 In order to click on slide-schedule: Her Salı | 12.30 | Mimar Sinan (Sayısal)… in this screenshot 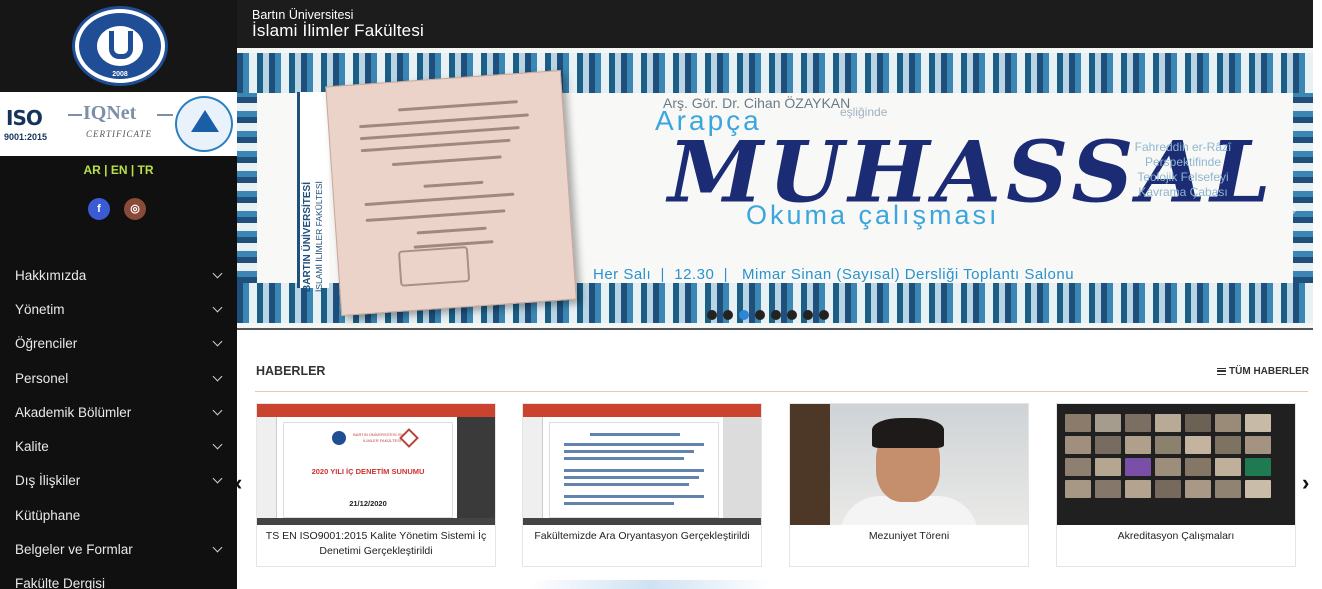, I will do `click(834, 274)`.